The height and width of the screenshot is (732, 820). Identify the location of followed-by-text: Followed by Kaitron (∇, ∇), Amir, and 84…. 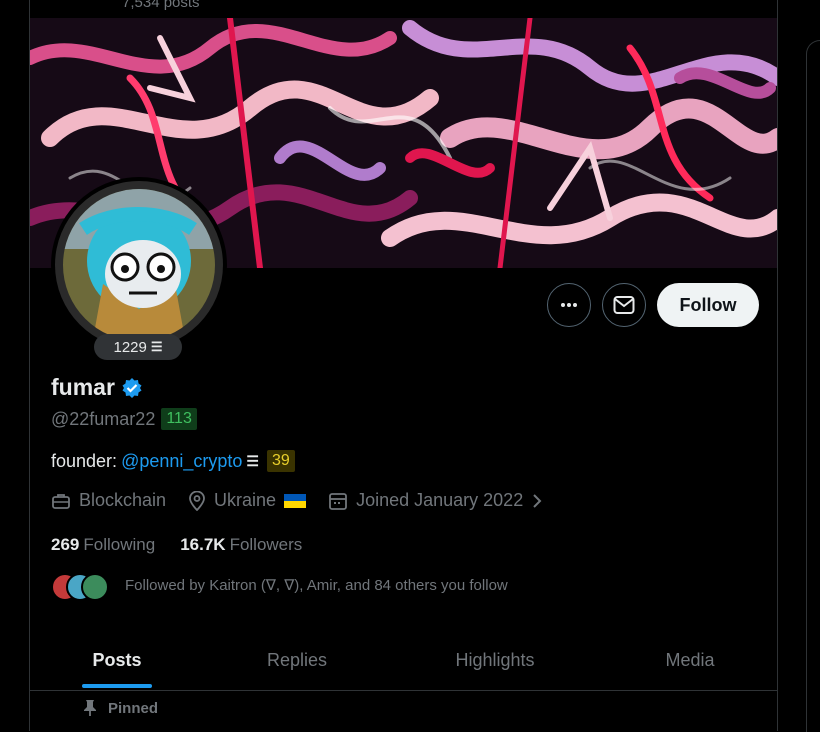
(316, 585).